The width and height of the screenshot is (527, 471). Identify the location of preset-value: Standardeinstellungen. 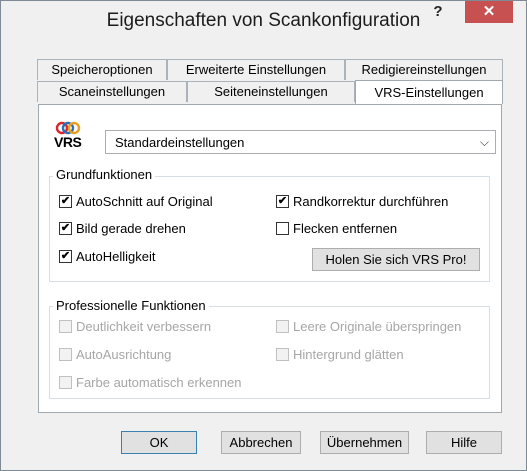
(180, 142).